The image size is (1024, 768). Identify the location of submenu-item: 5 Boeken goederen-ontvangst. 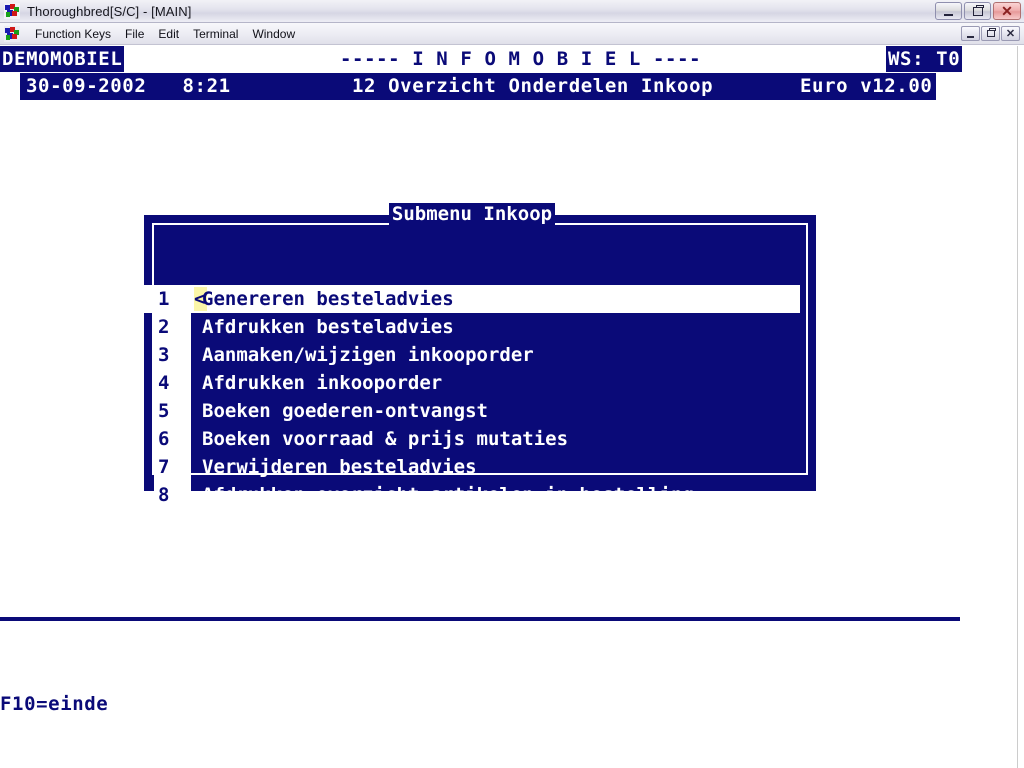
(472, 411).